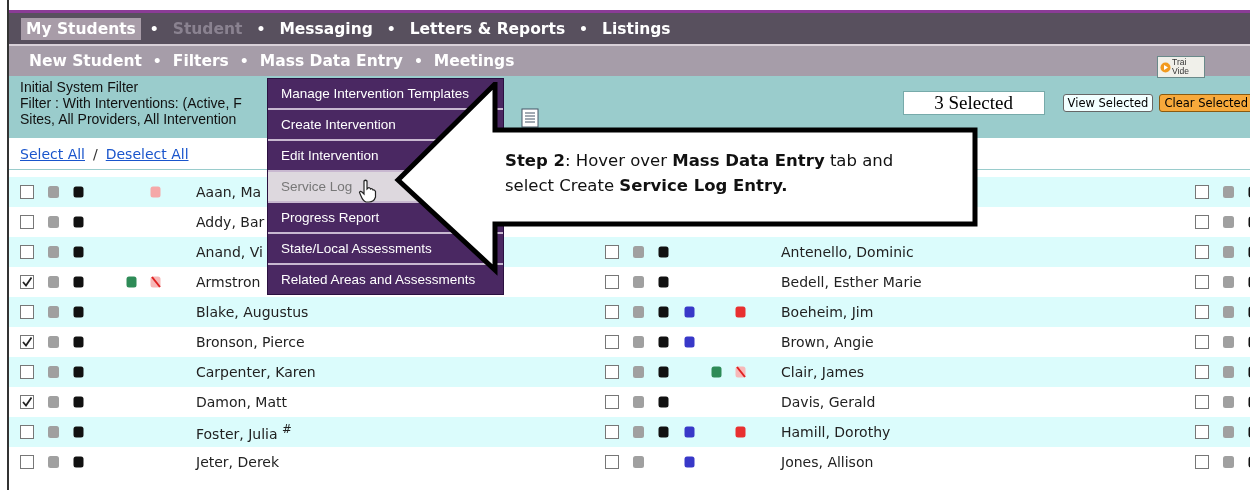 The width and height of the screenshot is (1250, 490). I want to click on student-name: Davis, Gerald, so click(982, 402).